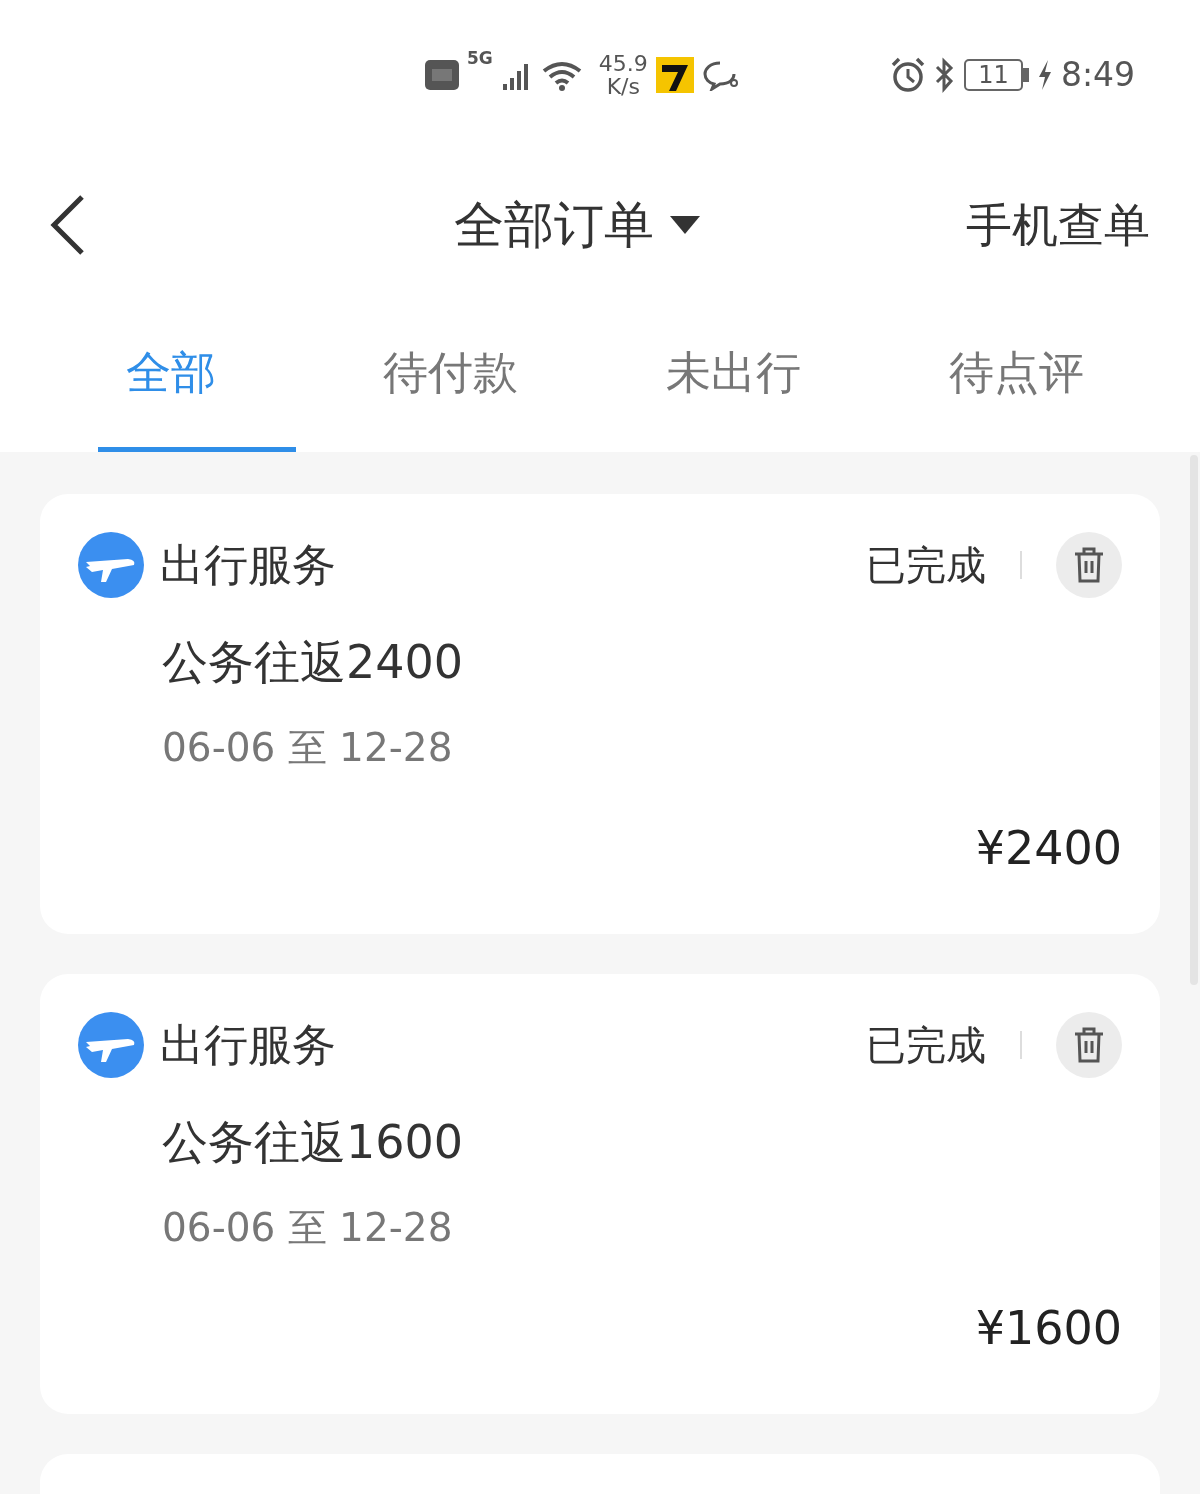 This screenshot has width=1200, height=1494. I want to click on wifi-icon, so click(561, 75).